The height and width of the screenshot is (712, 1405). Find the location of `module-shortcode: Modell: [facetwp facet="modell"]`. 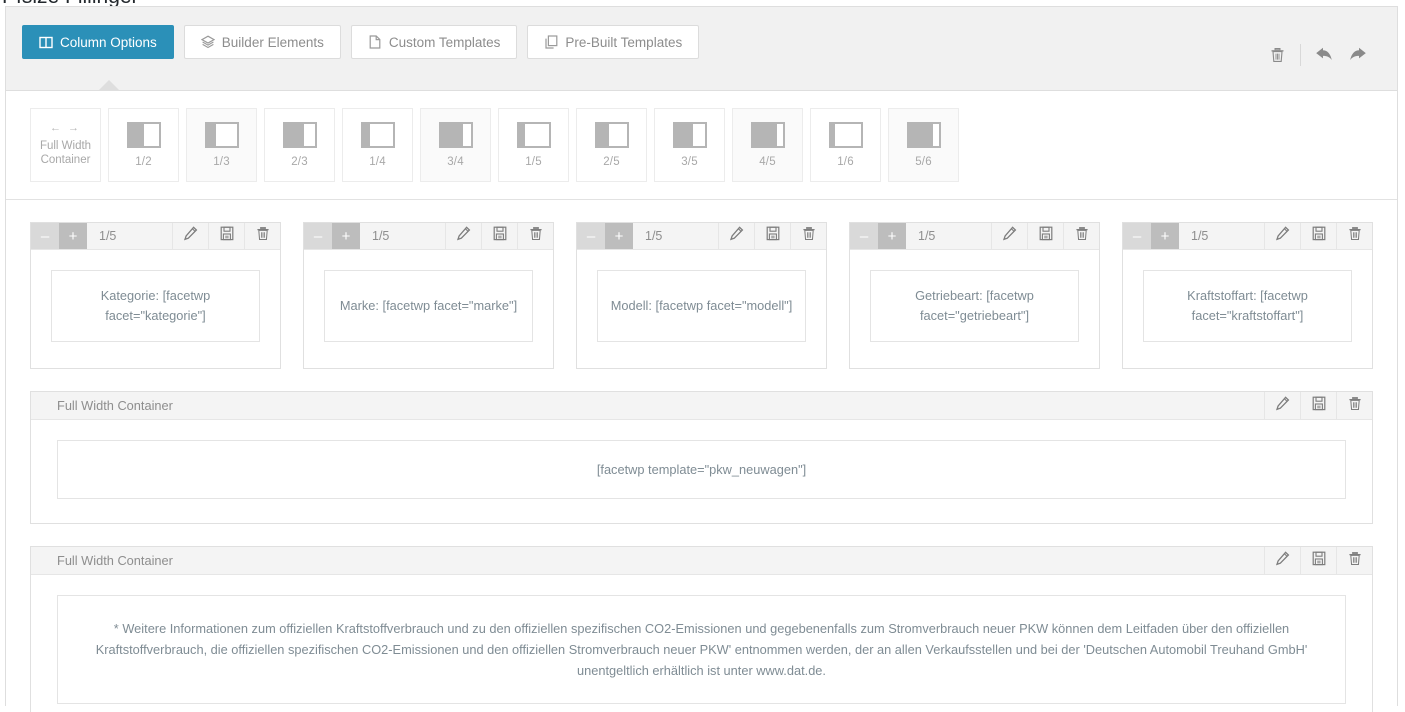

module-shortcode: Modell: [facetwp facet="modell"] is located at coordinates (701, 306).